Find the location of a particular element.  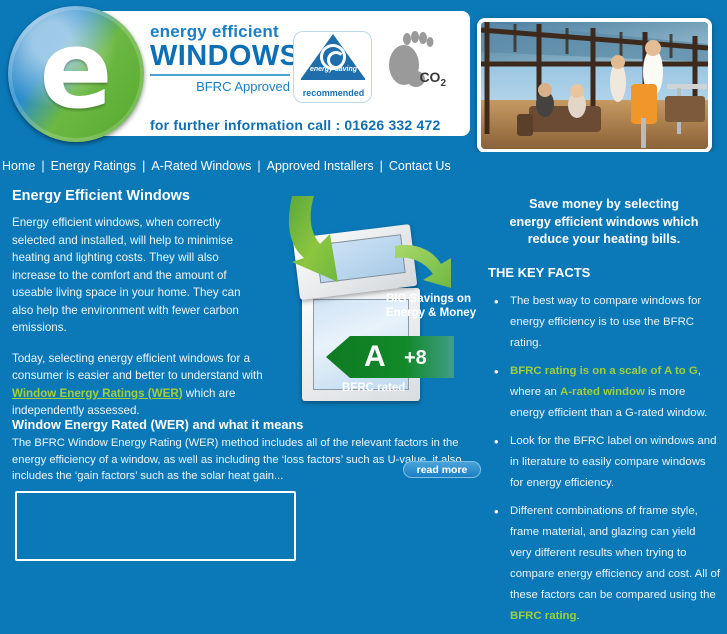

brand-line-1: energy efficient is located at coordinates (214, 31).